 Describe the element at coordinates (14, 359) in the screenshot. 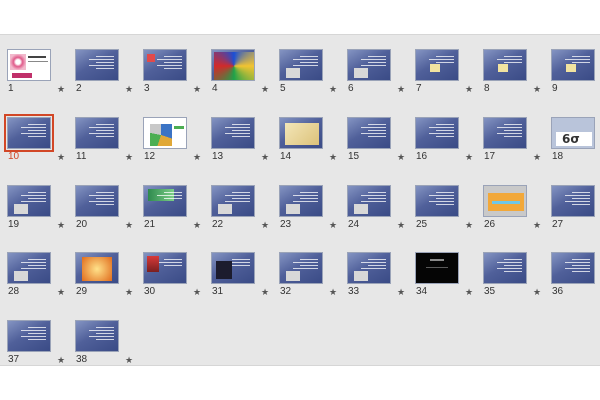

I see `slide-number: 37` at that location.